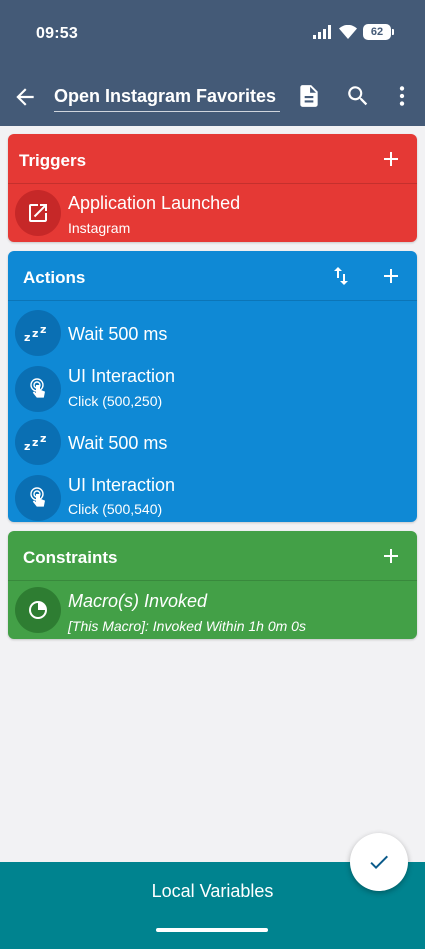 Image resolution: width=425 pixels, height=949 pixels. What do you see at coordinates (322, 32) in the screenshot?
I see `signal-icon` at bounding box center [322, 32].